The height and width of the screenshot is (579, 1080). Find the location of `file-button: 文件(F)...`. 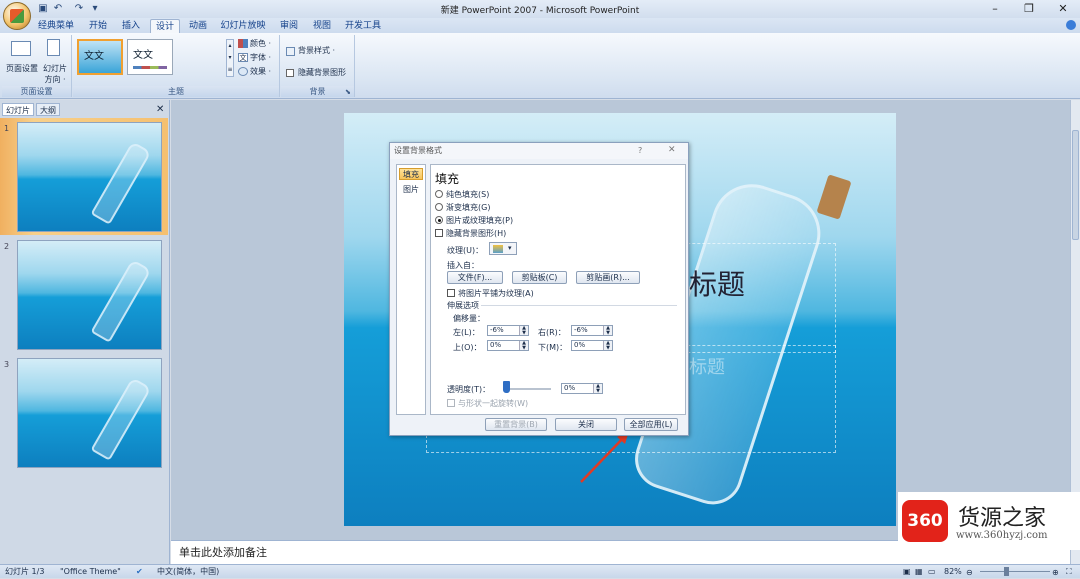

file-button: 文件(F)... is located at coordinates (475, 277).